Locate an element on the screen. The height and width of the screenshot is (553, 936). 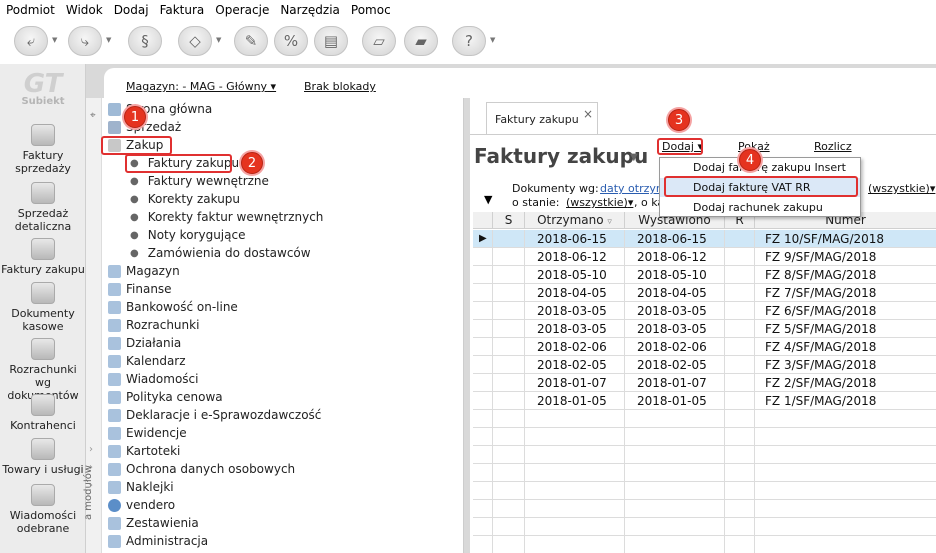
table-row: 2018-02-06 2018-02-06 FZ 4/SF/MAG/2018 is located at coordinates (704, 347).